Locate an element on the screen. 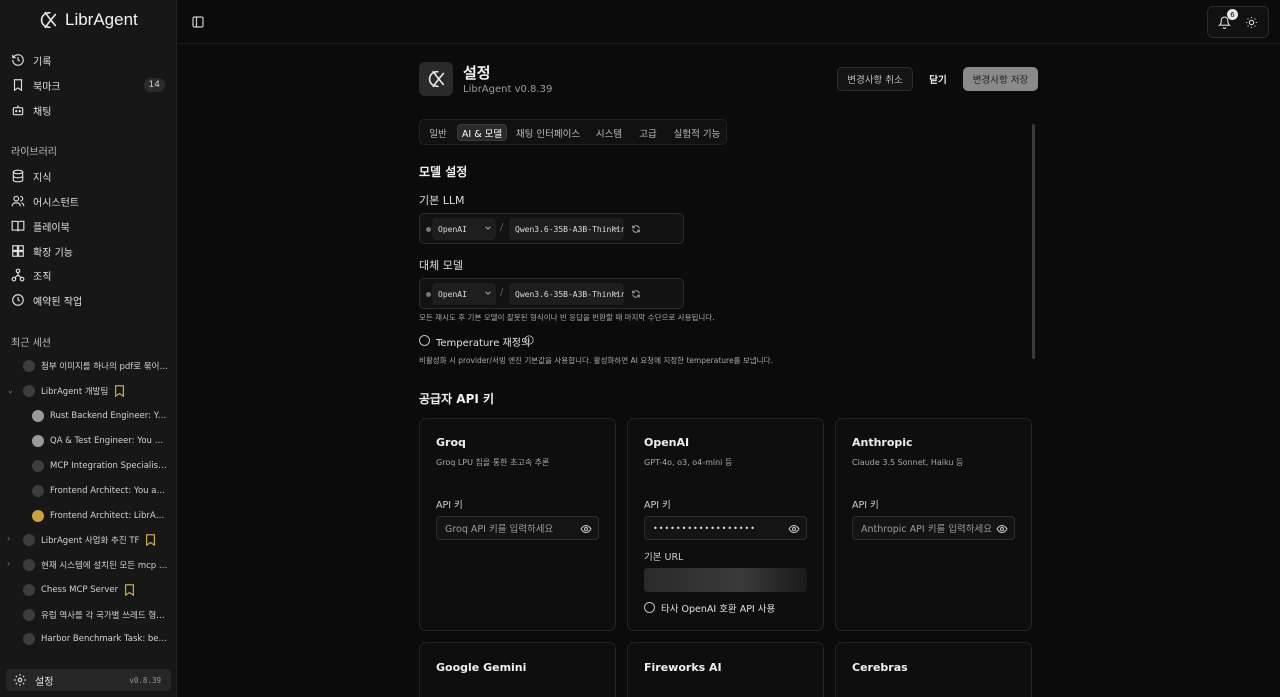 Image resolution: width=1280 pixels, height=697 pixels. default-provider-select: OpenAI is located at coordinates (464, 229).